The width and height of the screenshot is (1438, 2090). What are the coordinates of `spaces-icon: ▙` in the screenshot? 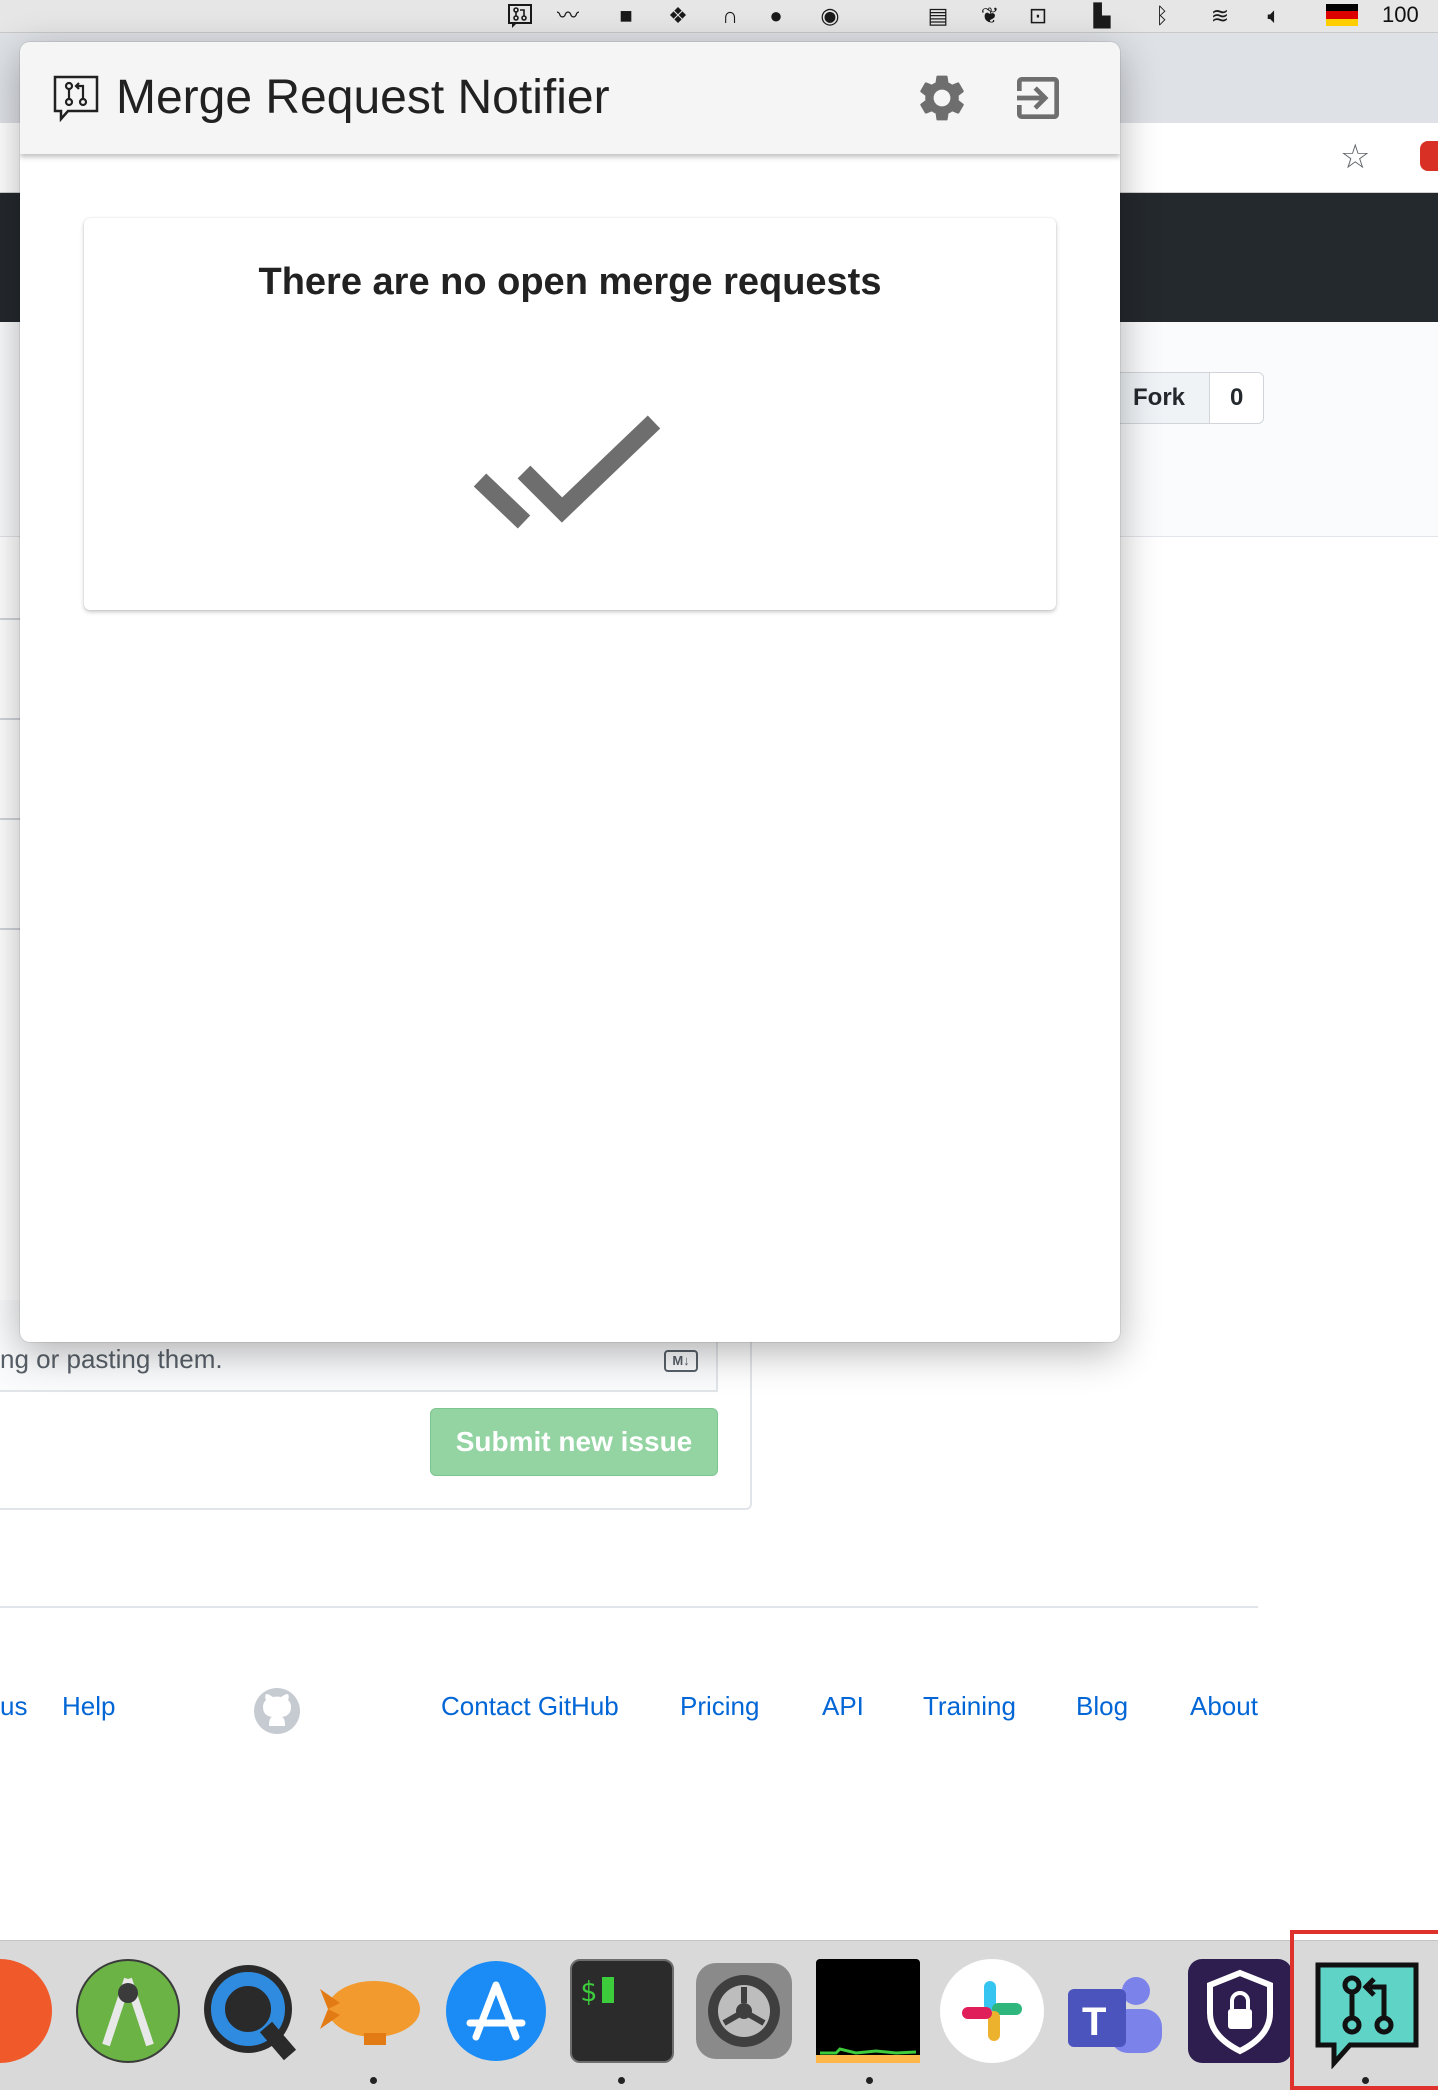 It's located at (1102, 16).